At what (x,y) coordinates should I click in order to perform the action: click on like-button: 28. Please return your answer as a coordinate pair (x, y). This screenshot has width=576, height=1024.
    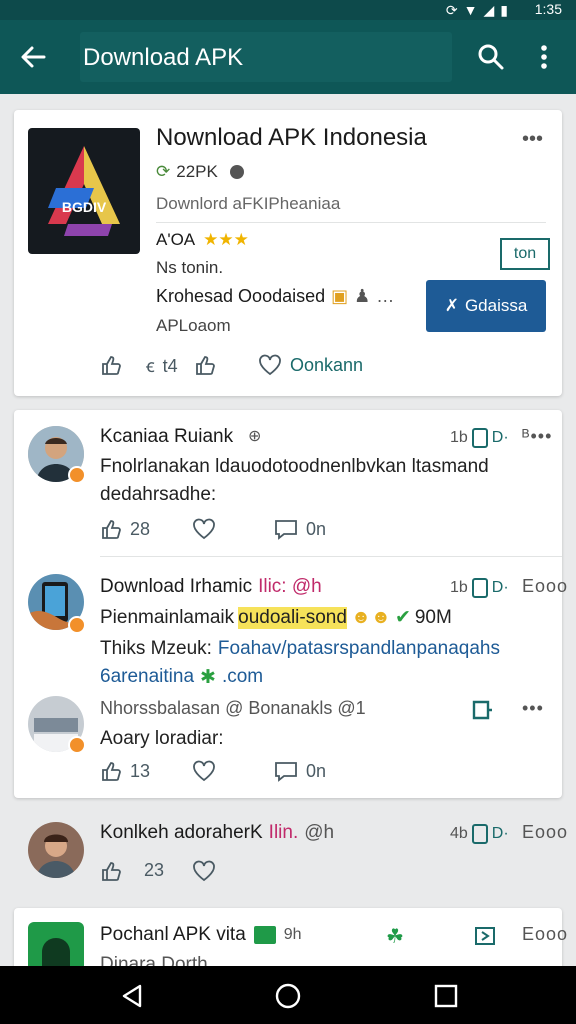
    Looking at the image, I should click on (125, 529).